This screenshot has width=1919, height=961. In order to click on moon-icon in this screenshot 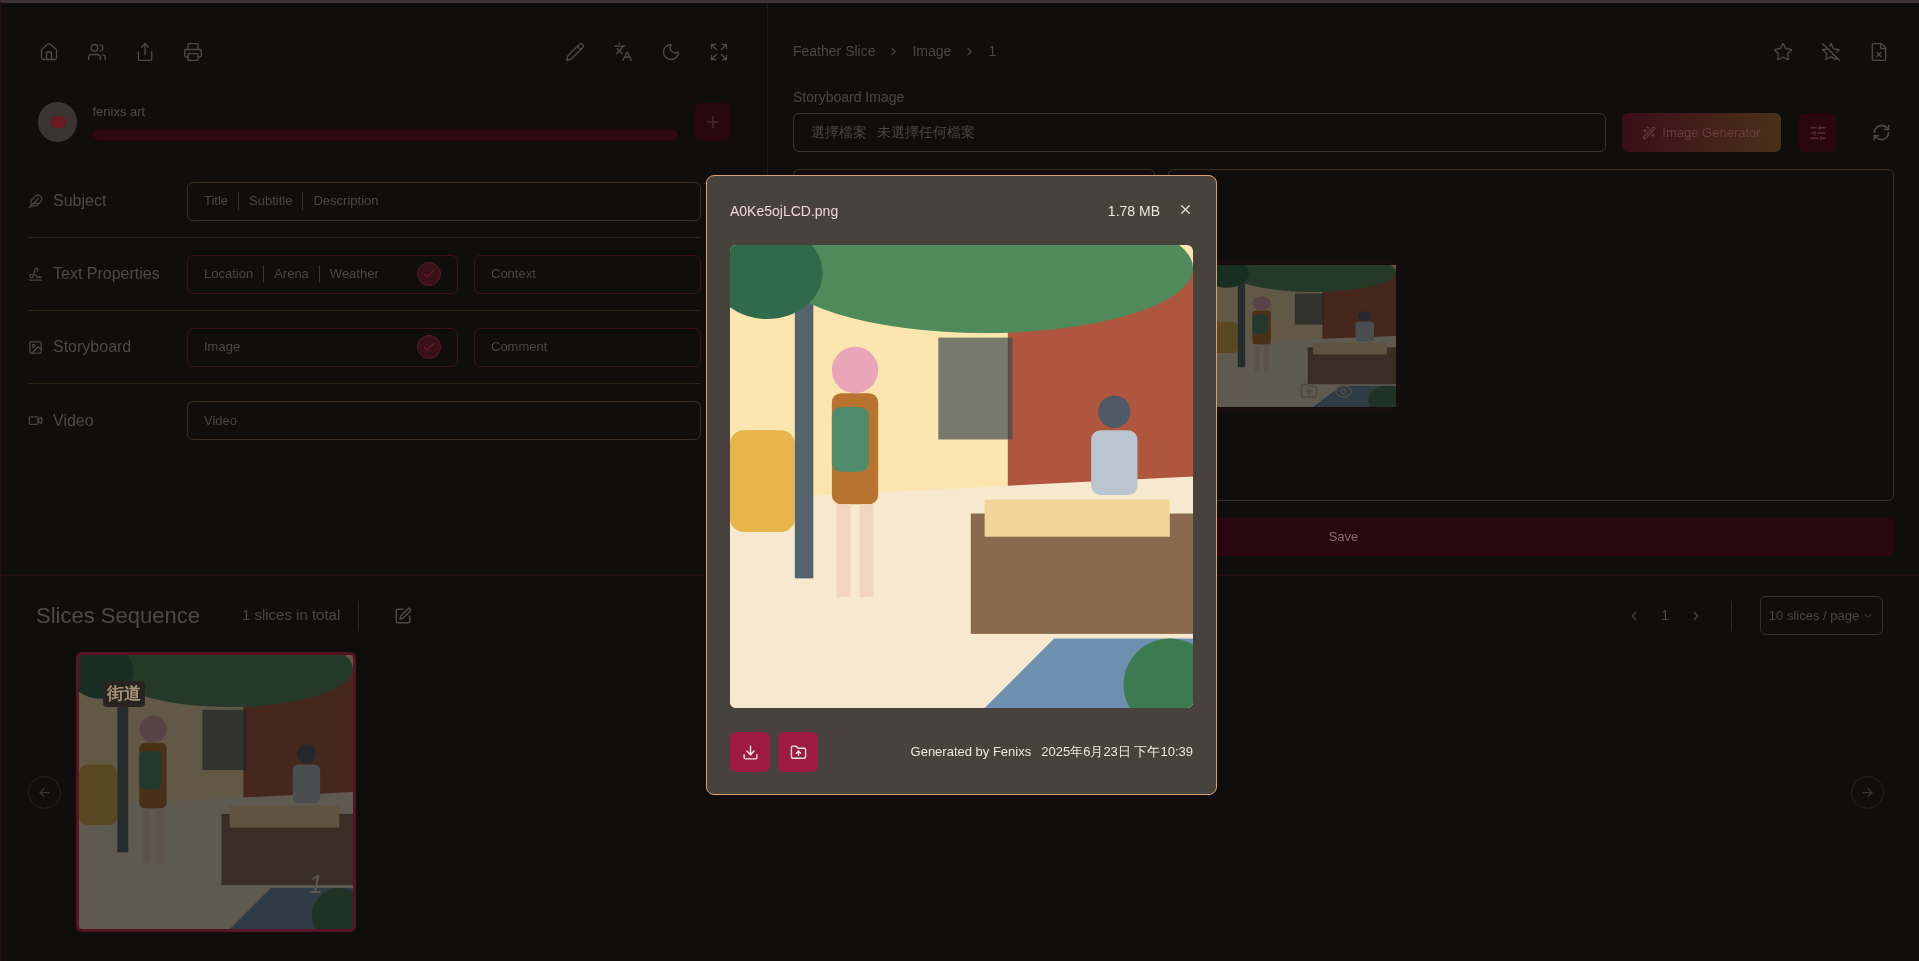, I will do `click(671, 51)`.